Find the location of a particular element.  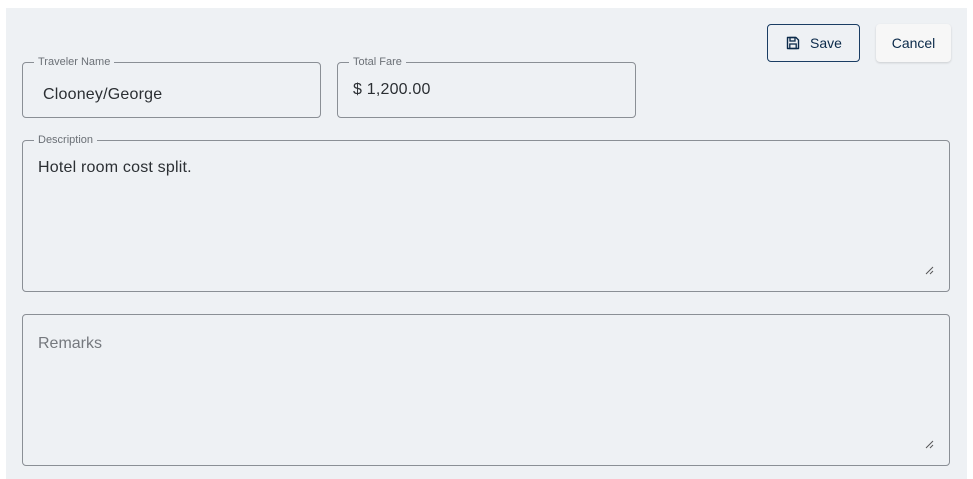

traveler-name-label: Traveler Name is located at coordinates (74, 62).